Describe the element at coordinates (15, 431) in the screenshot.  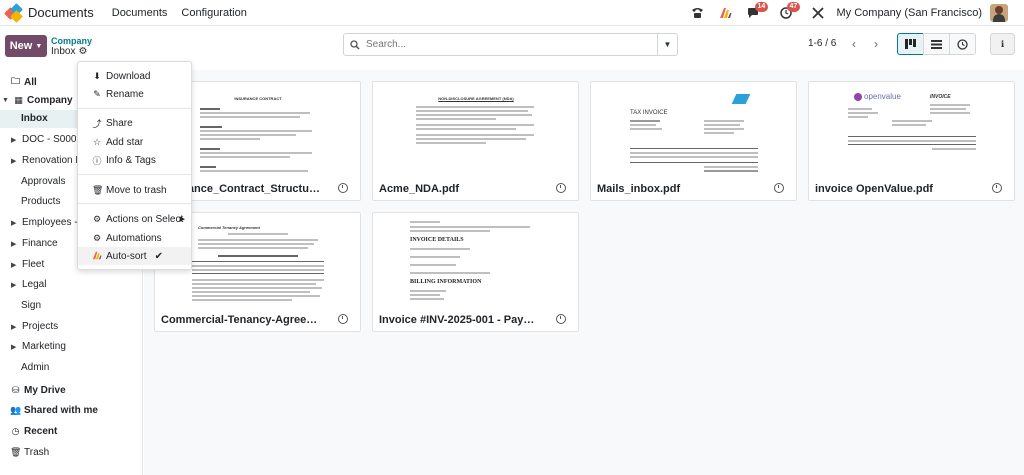
I see `clock-icon: ◷` at that location.